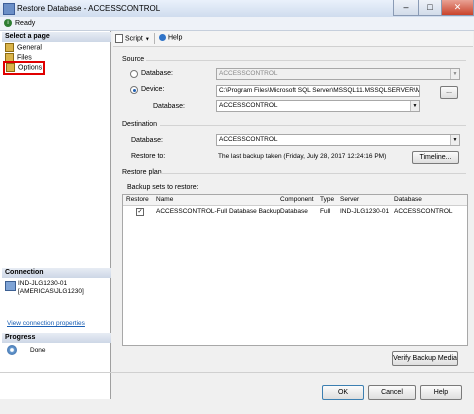 This screenshot has width=474, height=414. I want to click on destination-database-value: ACCESSCONTROL, so click(248, 139).